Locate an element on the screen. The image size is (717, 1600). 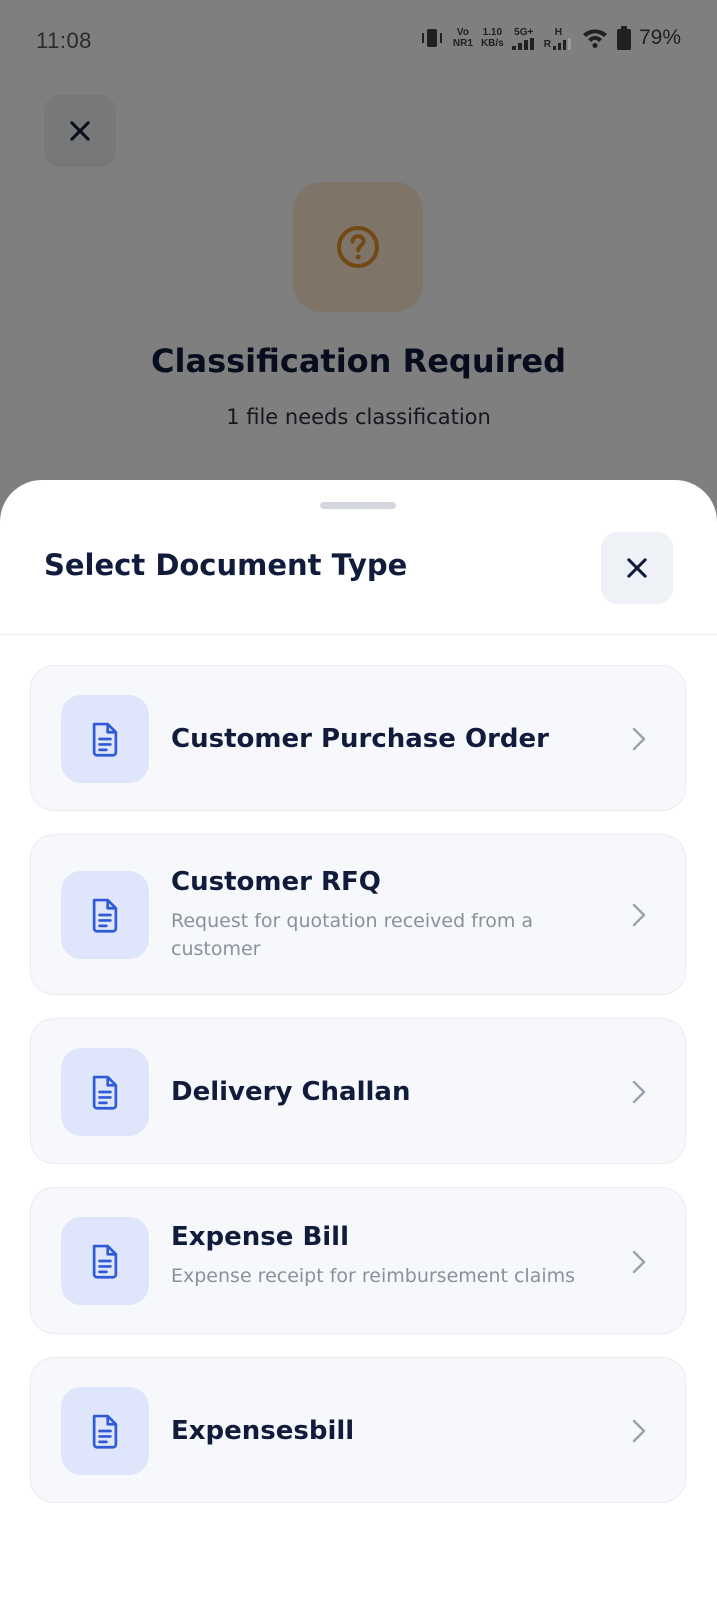
status-time: 11:08 is located at coordinates (64, 40).